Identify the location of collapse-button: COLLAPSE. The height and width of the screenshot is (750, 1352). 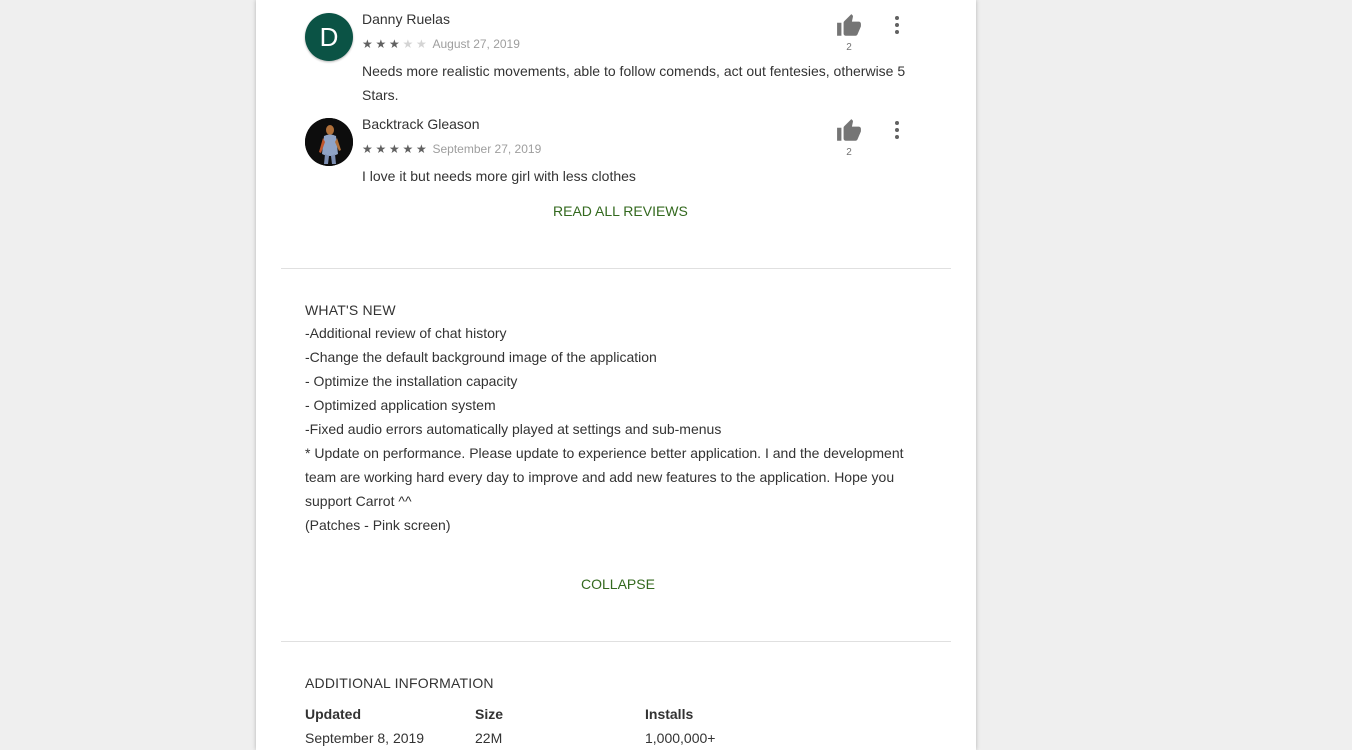
(618, 584).